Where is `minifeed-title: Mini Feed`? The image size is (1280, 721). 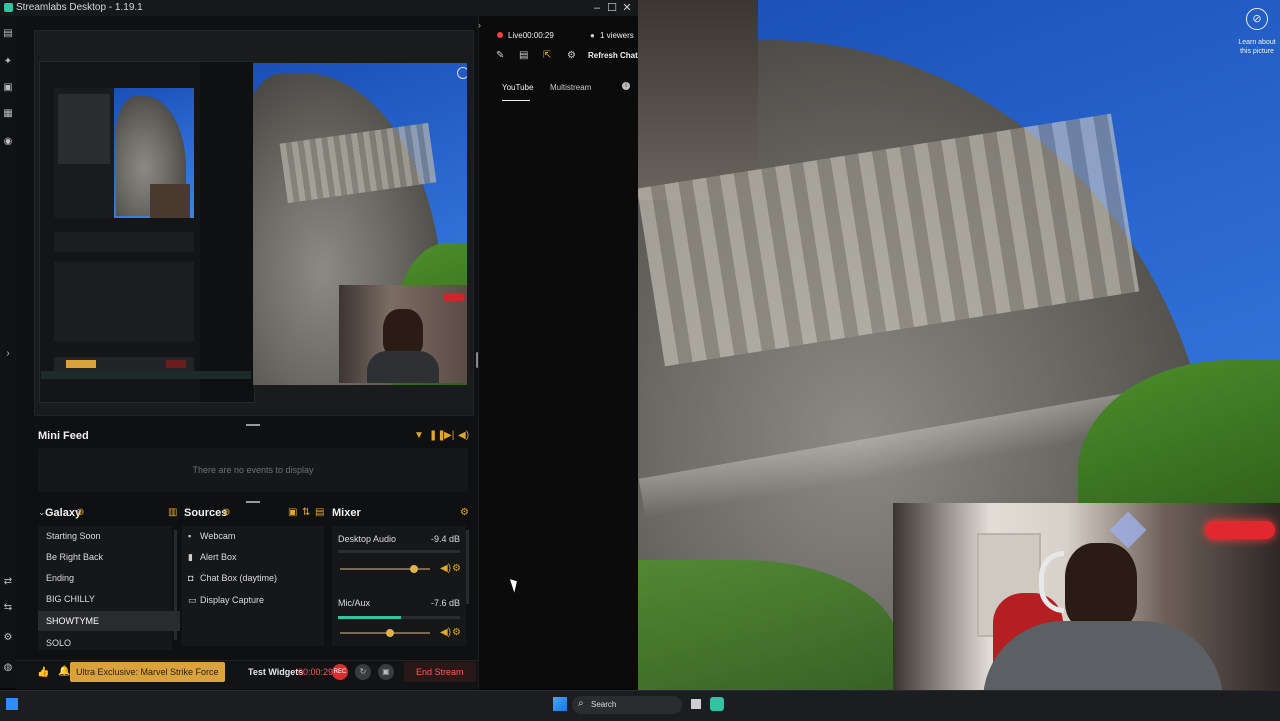
minifeed-title: Mini Feed is located at coordinates (63, 436).